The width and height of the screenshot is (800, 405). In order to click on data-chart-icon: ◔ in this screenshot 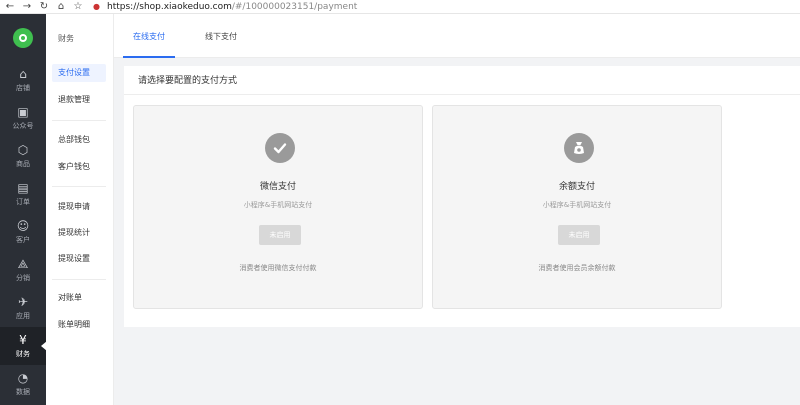, I will do `click(23, 378)`.